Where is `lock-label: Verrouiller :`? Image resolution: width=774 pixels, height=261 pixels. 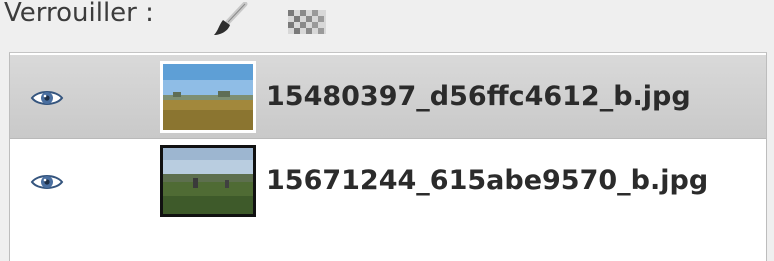
lock-label: Verrouiller : is located at coordinates (79, 14).